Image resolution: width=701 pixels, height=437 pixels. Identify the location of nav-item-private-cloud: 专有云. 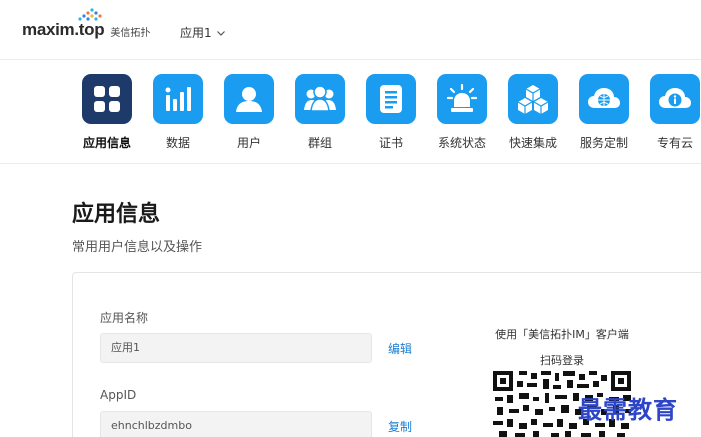
(670, 112).